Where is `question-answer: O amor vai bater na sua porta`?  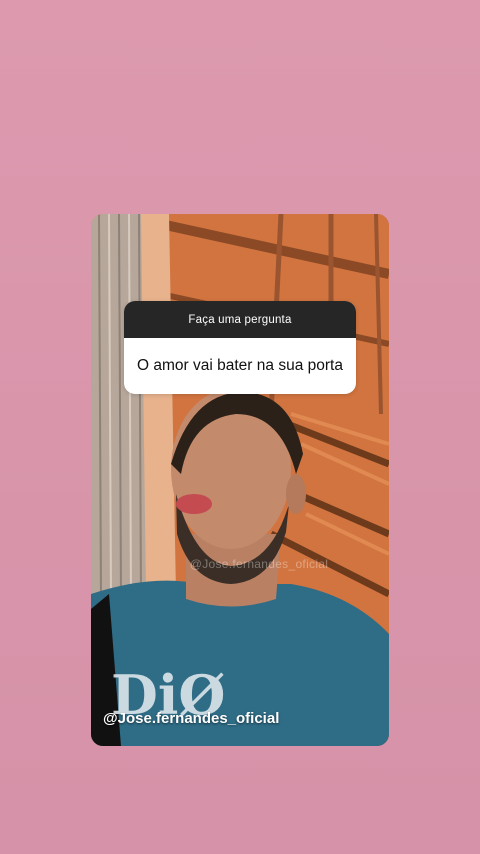 question-answer: O amor vai bater na sua porta is located at coordinates (240, 365).